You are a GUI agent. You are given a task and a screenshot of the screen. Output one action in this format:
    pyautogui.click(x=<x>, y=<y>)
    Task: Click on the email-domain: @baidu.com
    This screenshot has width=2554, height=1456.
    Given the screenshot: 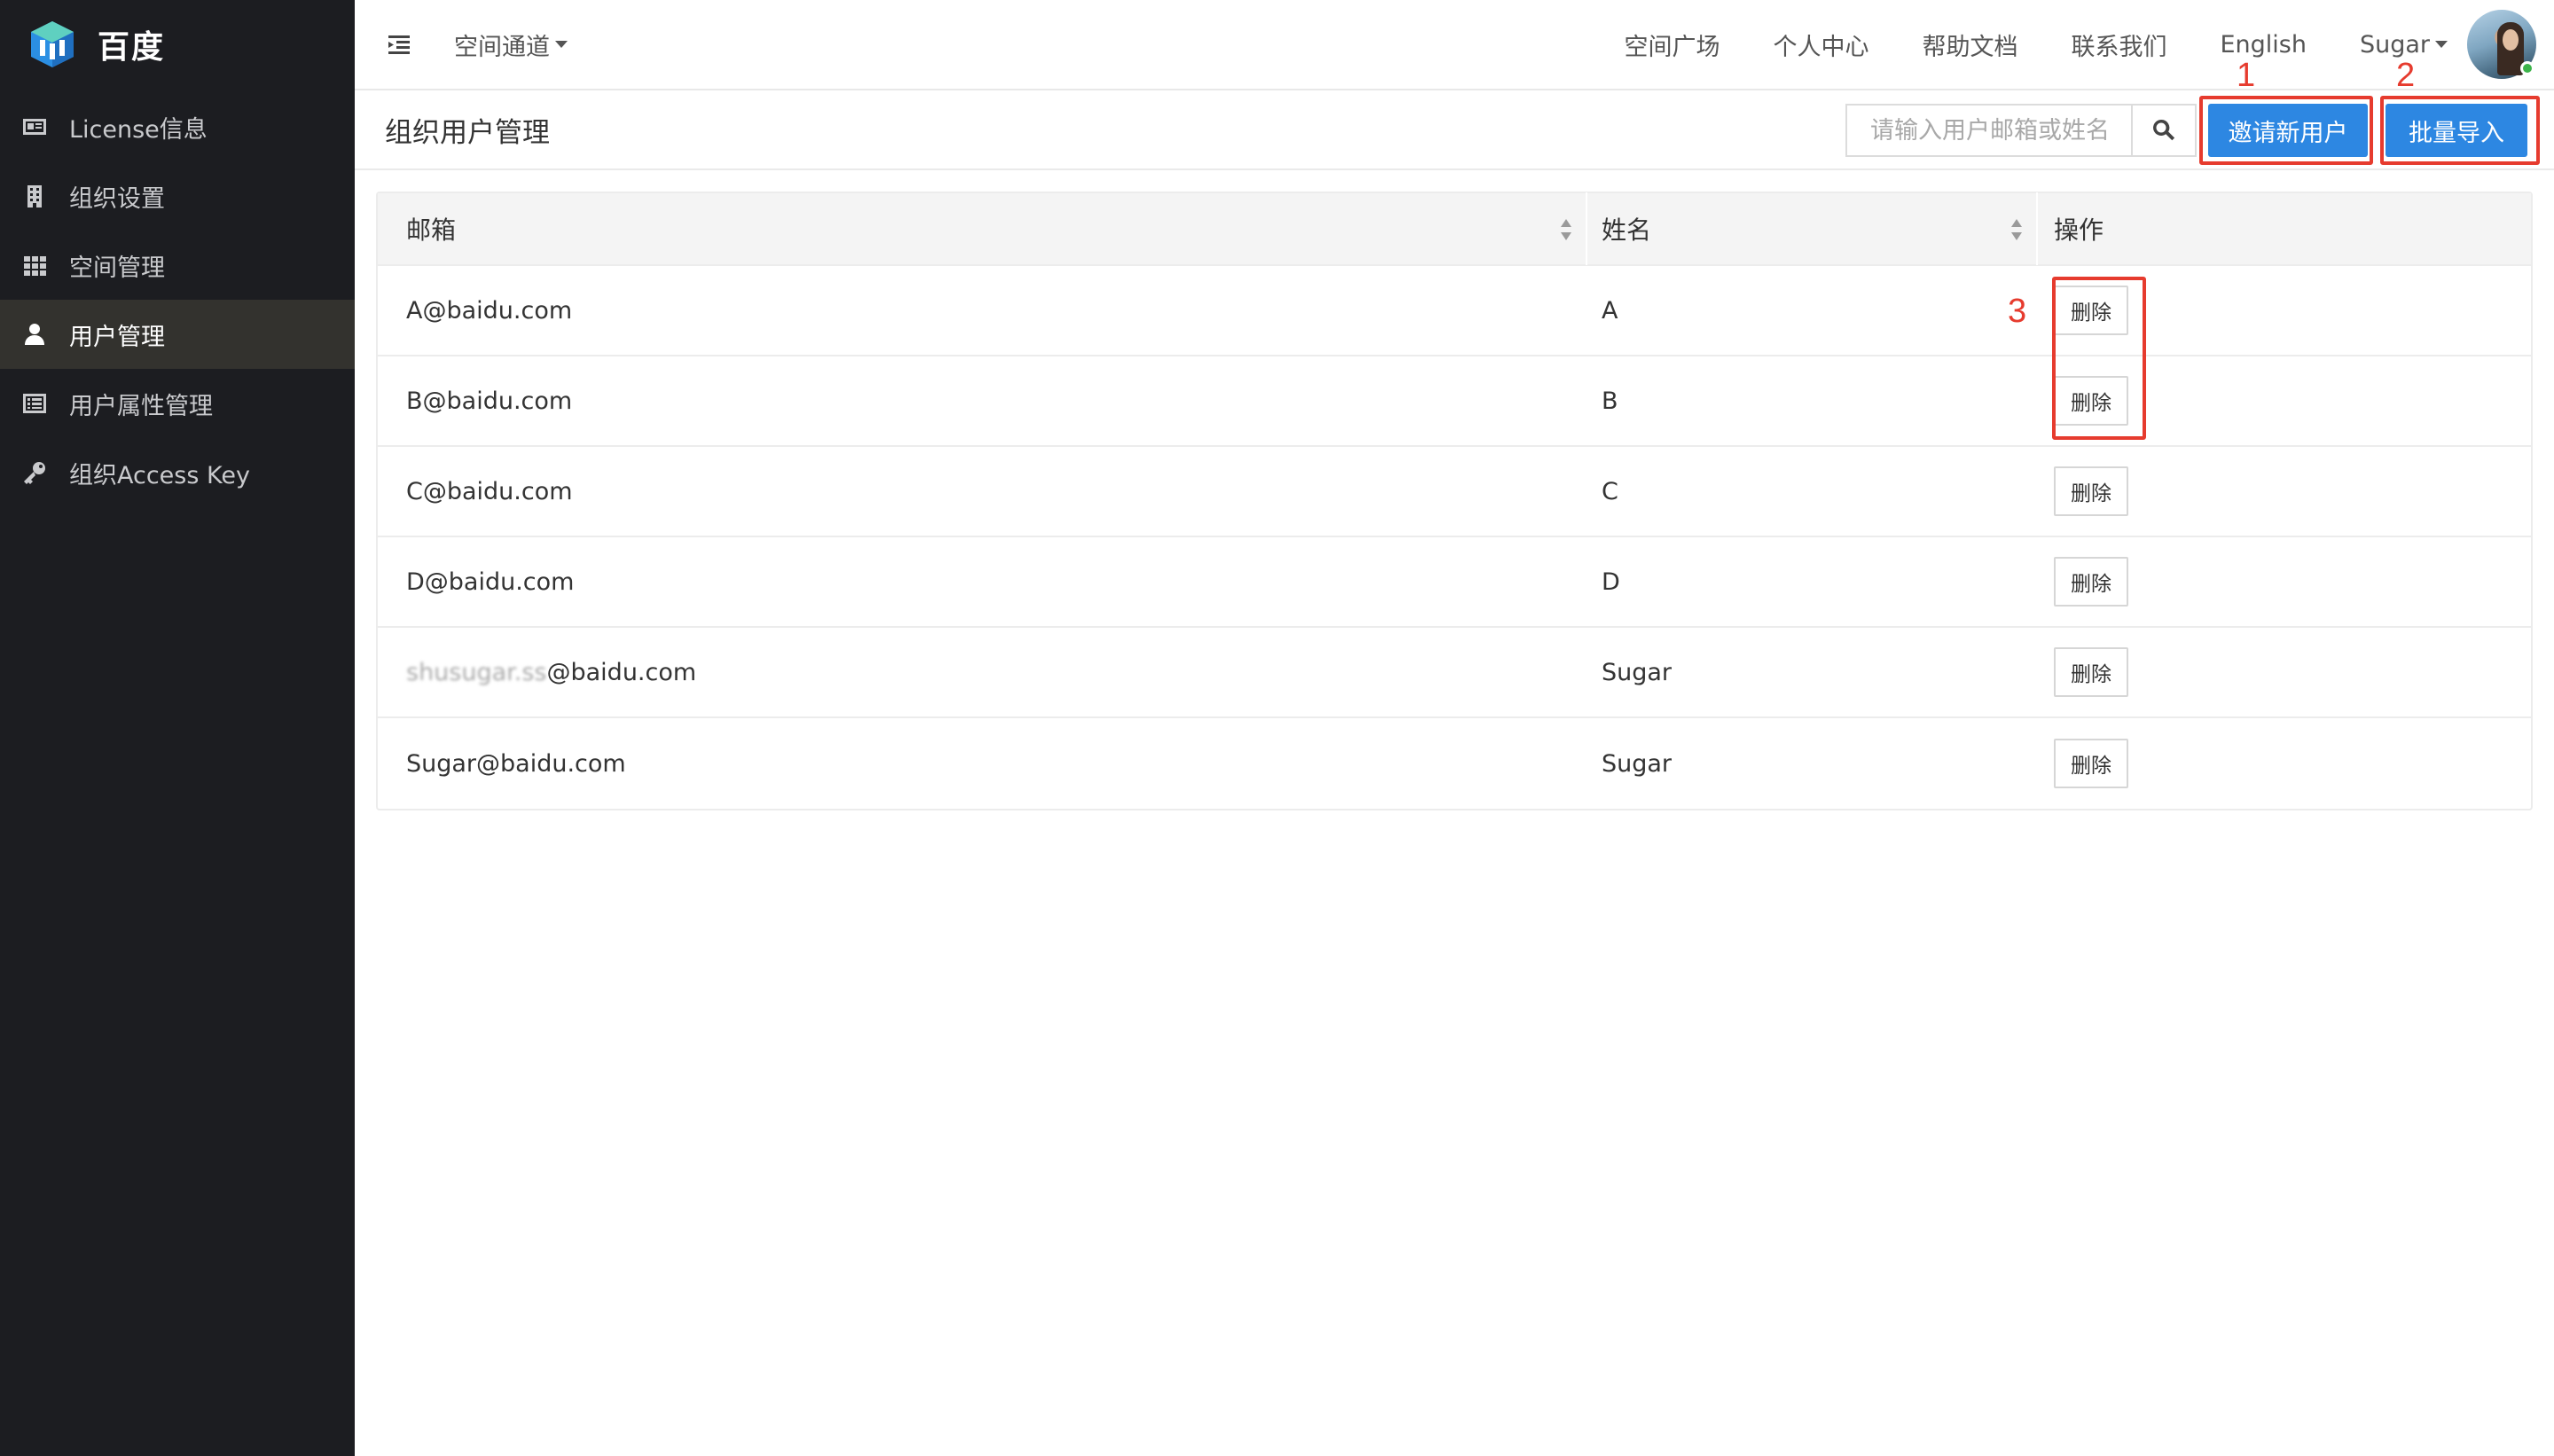 What is the action you would take?
    pyautogui.click(x=621, y=672)
    